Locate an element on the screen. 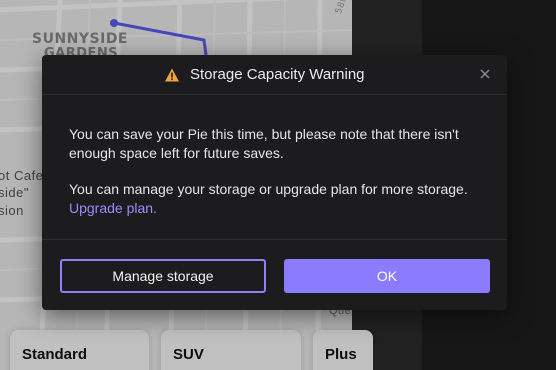  upgrade-plan-link: Upgrade plan. is located at coordinates (113, 208).